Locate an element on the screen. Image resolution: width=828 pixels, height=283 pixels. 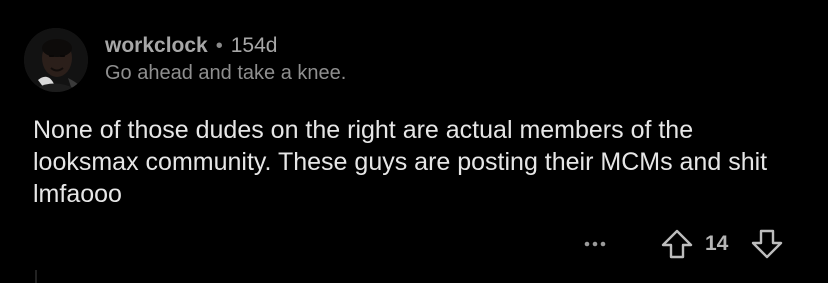
upvote-button is located at coordinates (677, 244).